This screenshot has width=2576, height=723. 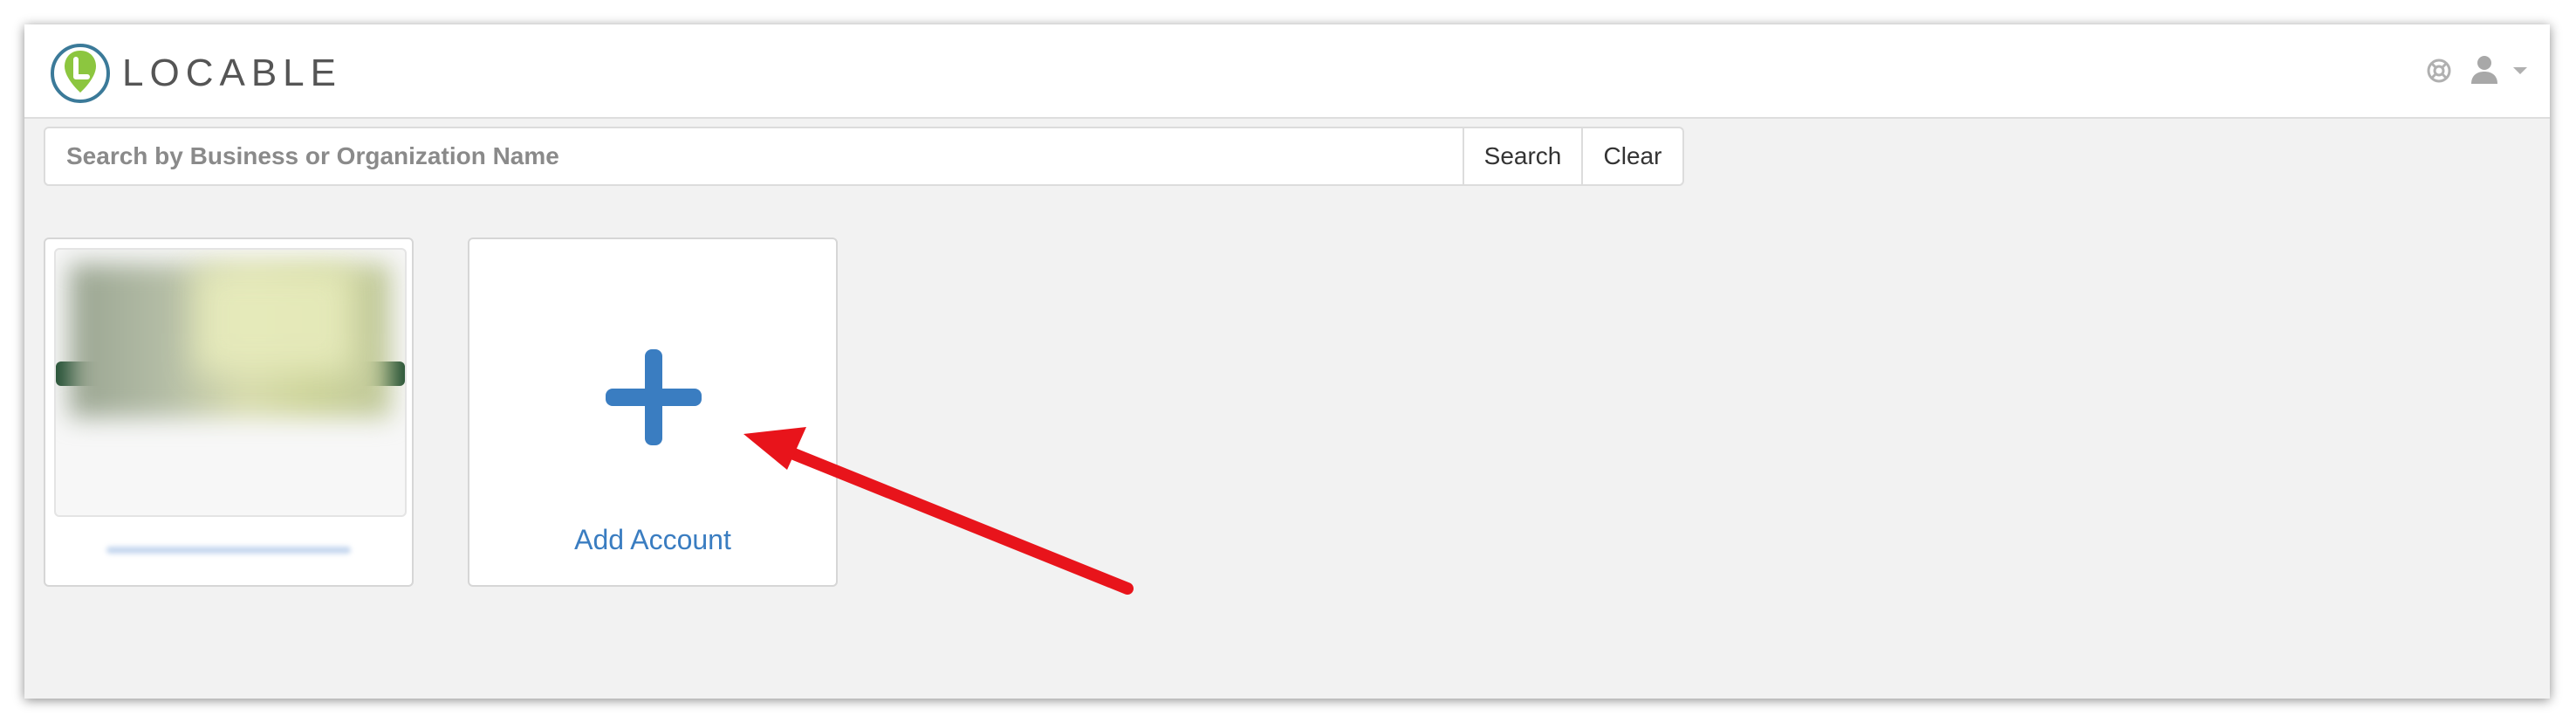 I want to click on search-bar: Search Clear, so click(x=864, y=156).